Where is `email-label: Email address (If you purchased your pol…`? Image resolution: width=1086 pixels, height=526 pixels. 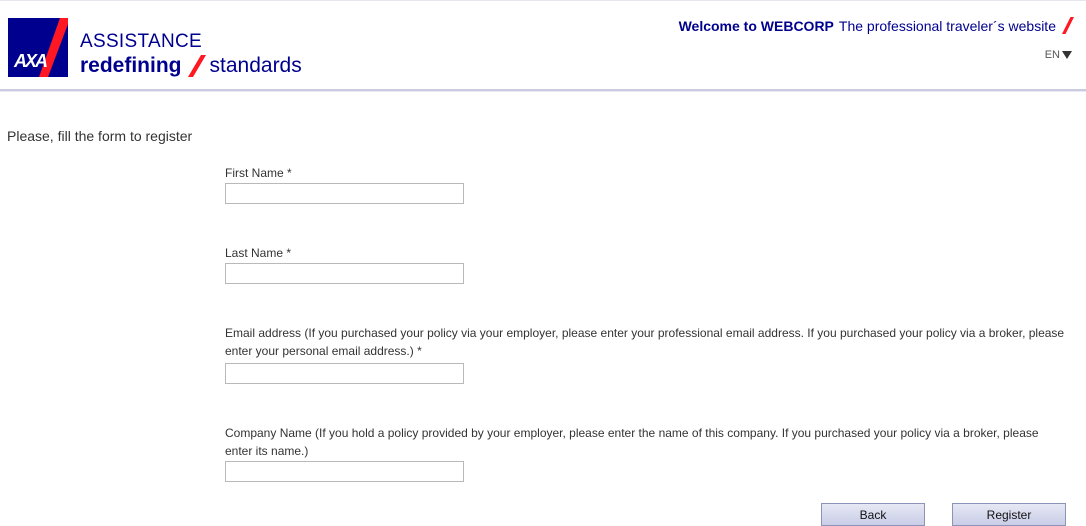 email-label: Email address (If you purchased your pol… is located at coordinates (645, 342).